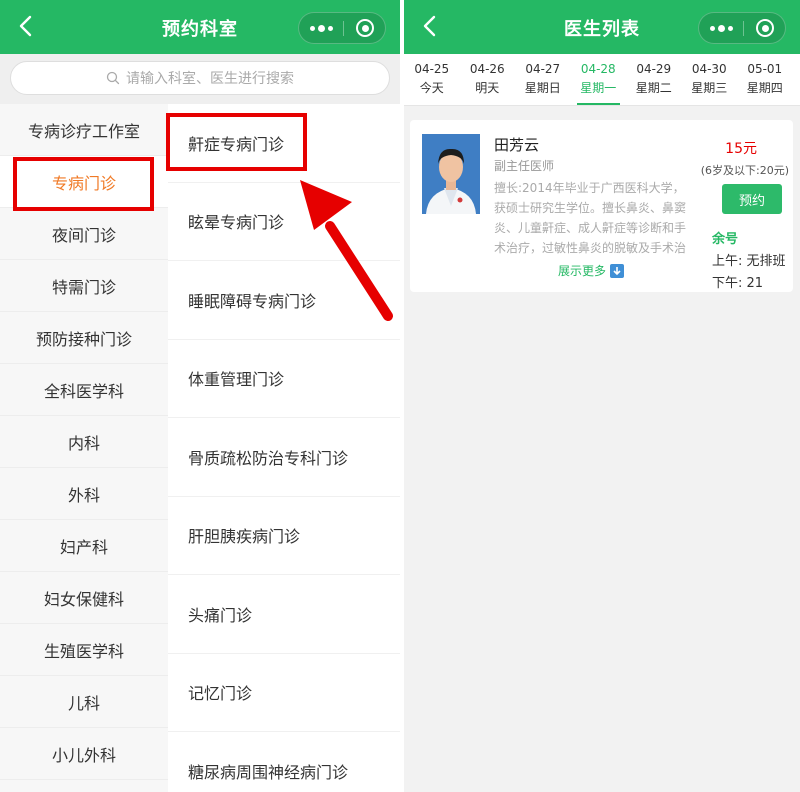  I want to click on date-tab-weekday: 星期四, so click(764, 88).